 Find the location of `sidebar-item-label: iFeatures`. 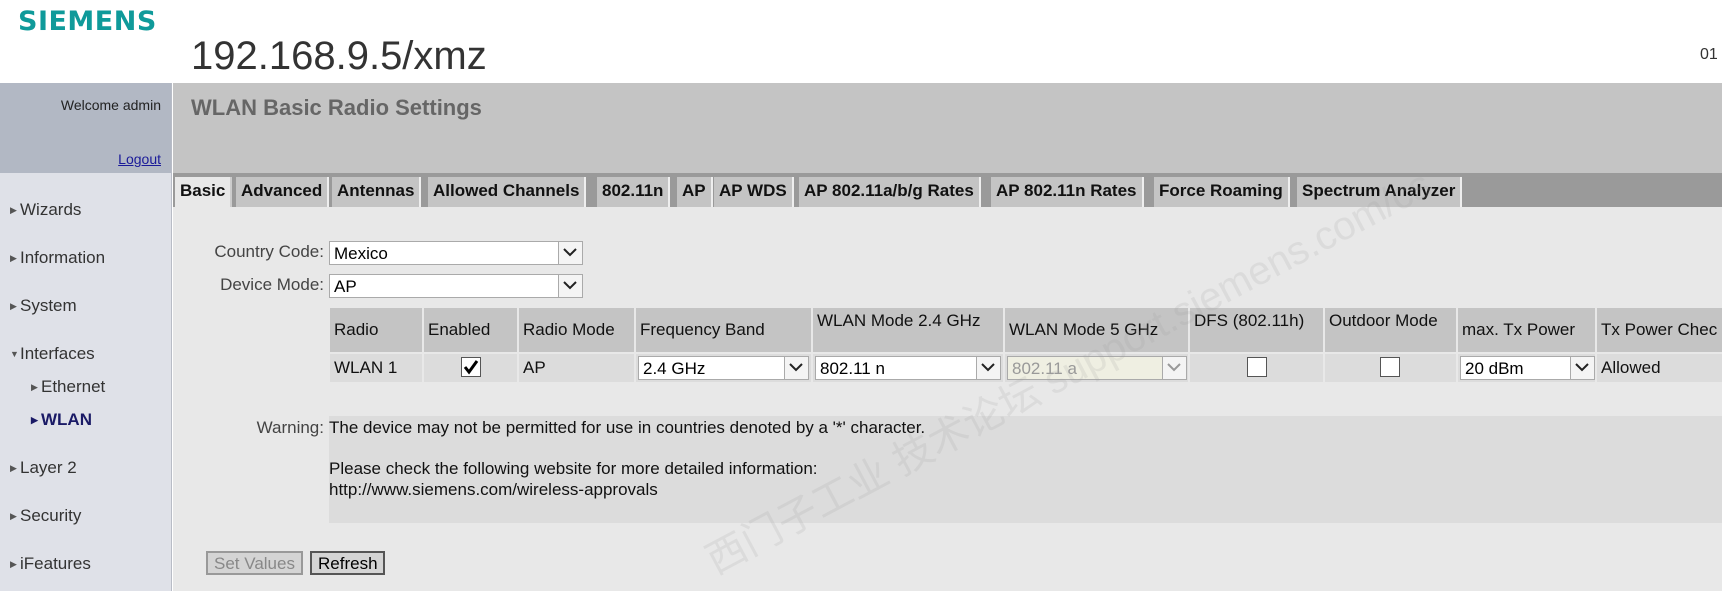

sidebar-item-label: iFeatures is located at coordinates (55, 563).